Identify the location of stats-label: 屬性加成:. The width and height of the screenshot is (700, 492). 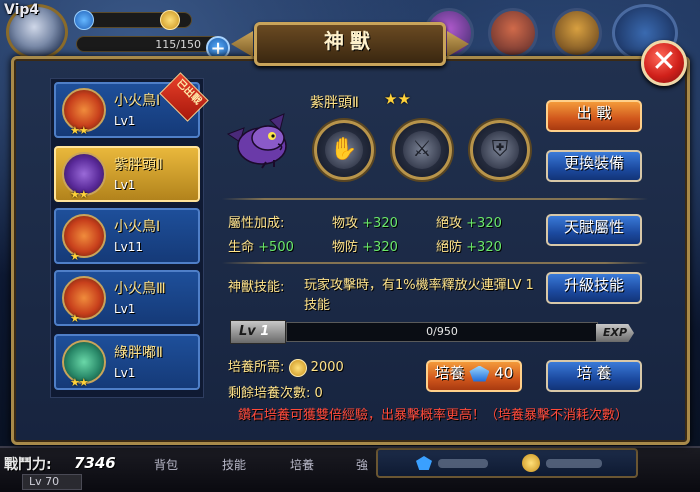
(256, 223).